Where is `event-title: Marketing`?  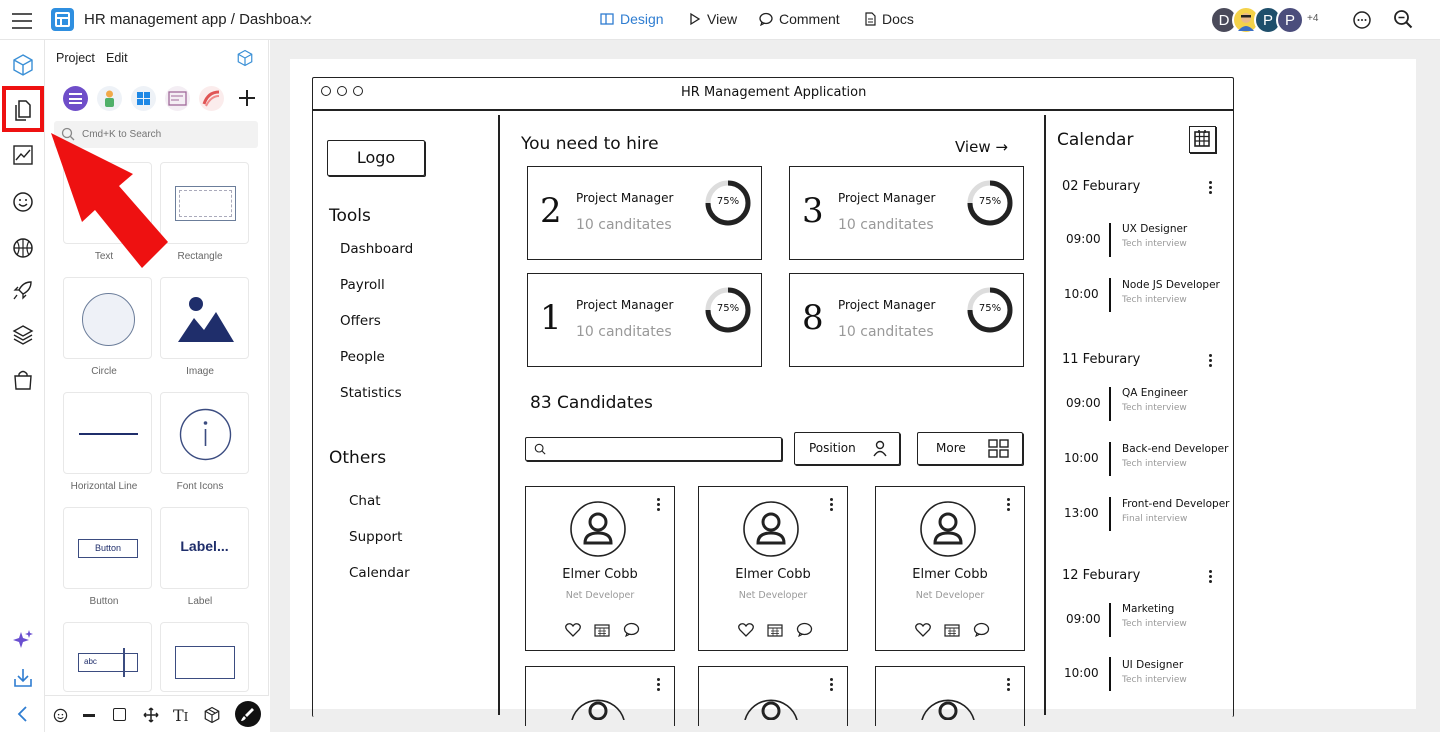 event-title: Marketing is located at coordinates (1148, 609).